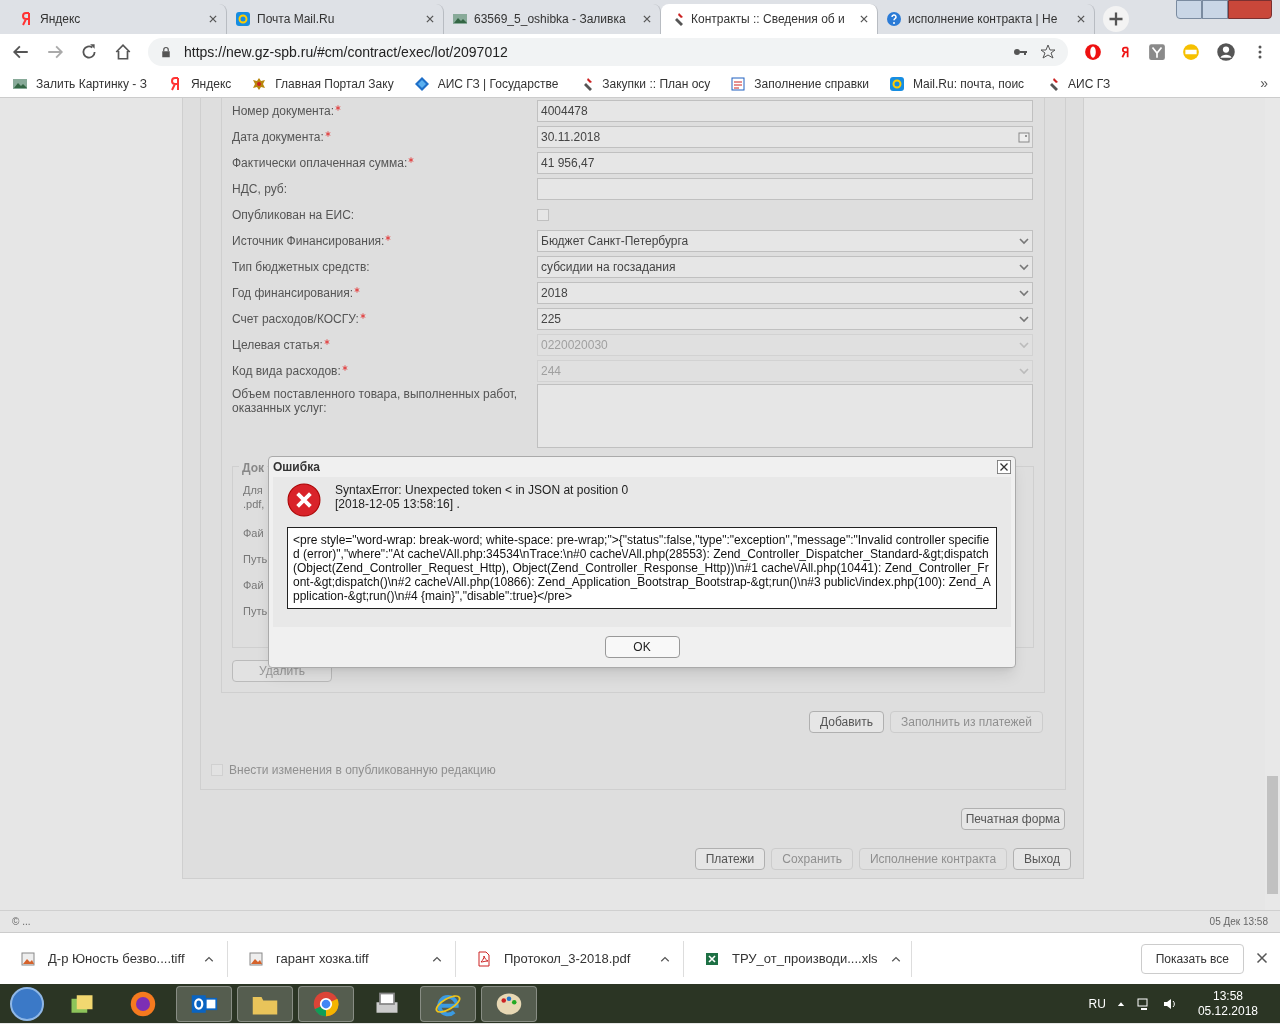  What do you see at coordinates (254, 504) in the screenshot?
I see `note-text: .pdf,` at bounding box center [254, 504].